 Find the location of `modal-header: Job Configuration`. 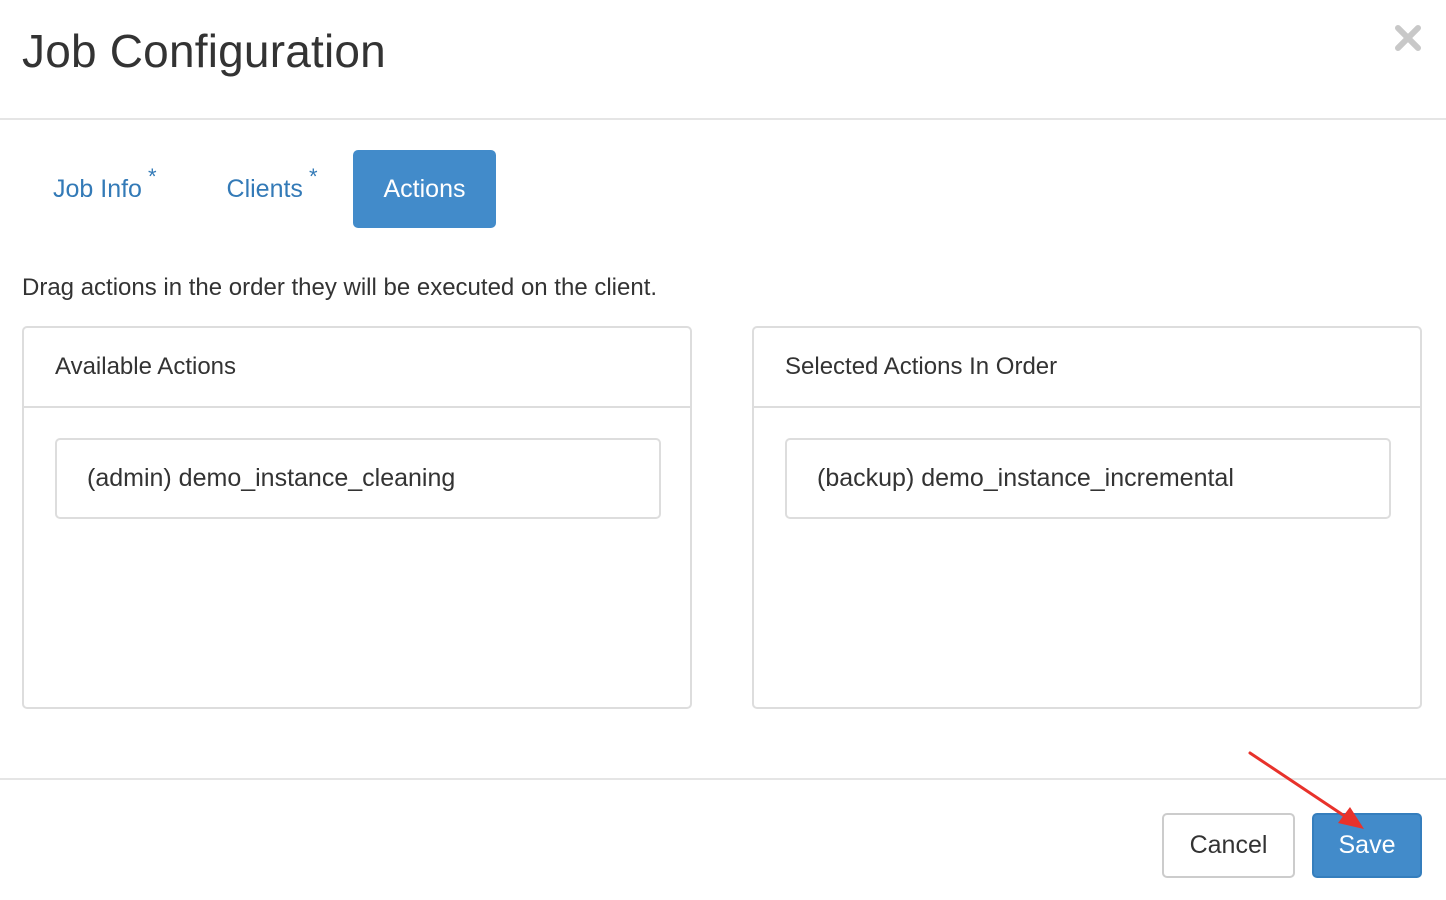

modal-header: Job Configuration is located at coordinates (723, 60).